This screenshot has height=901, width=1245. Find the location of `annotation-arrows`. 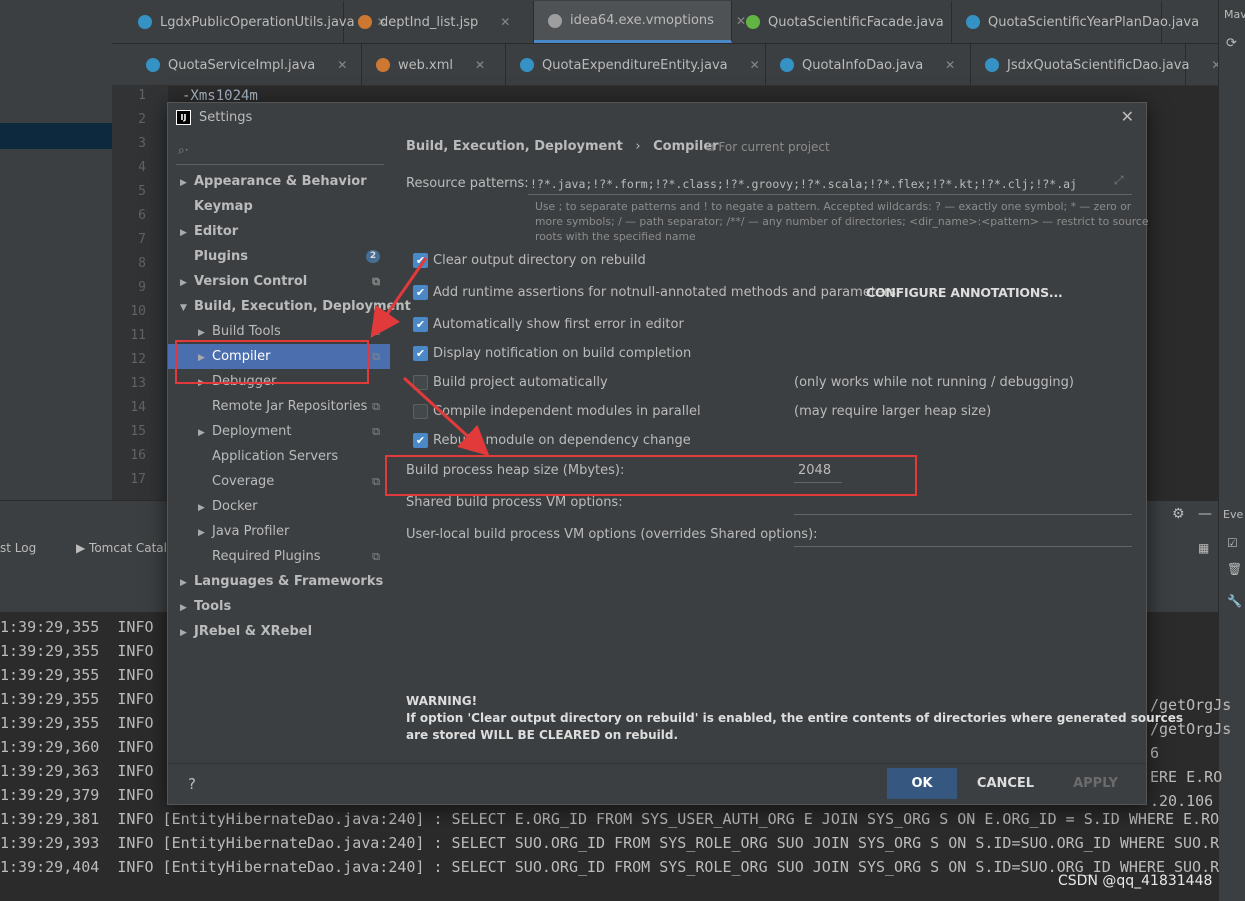

annotation-arrows is located at coordinates (430, 357).